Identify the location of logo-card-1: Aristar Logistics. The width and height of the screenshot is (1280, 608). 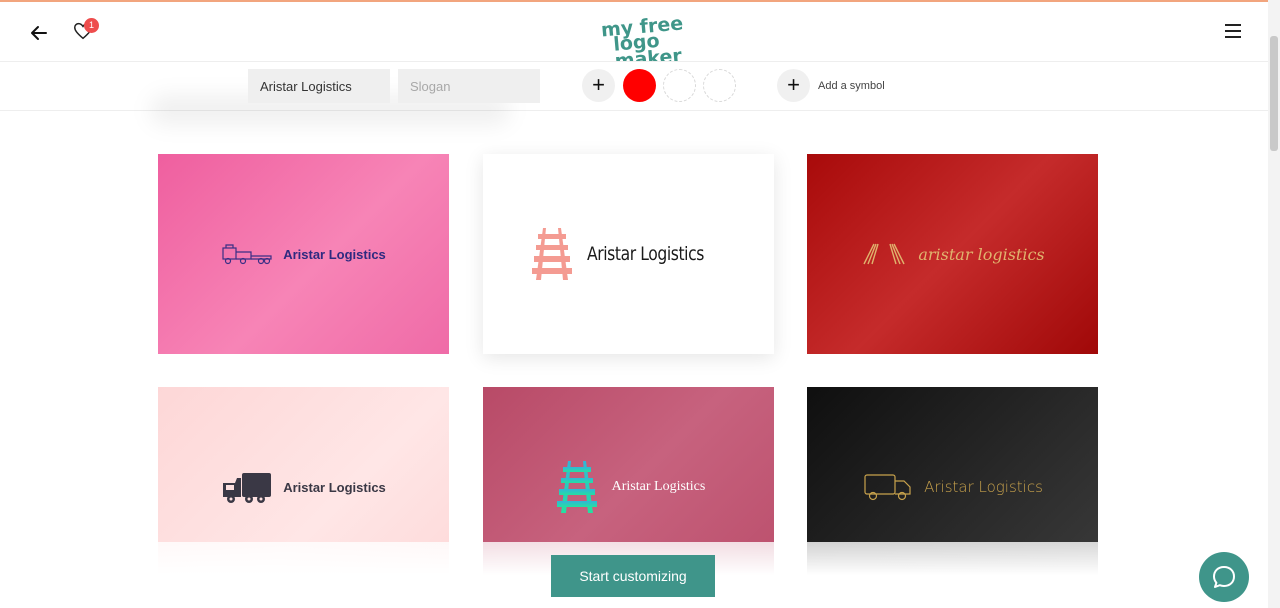
(303, 254).